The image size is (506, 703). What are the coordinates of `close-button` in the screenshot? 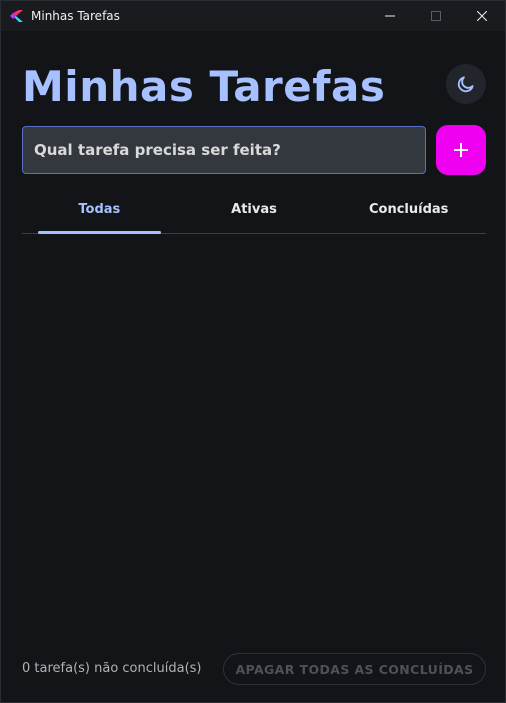 It's located at (482, 16).